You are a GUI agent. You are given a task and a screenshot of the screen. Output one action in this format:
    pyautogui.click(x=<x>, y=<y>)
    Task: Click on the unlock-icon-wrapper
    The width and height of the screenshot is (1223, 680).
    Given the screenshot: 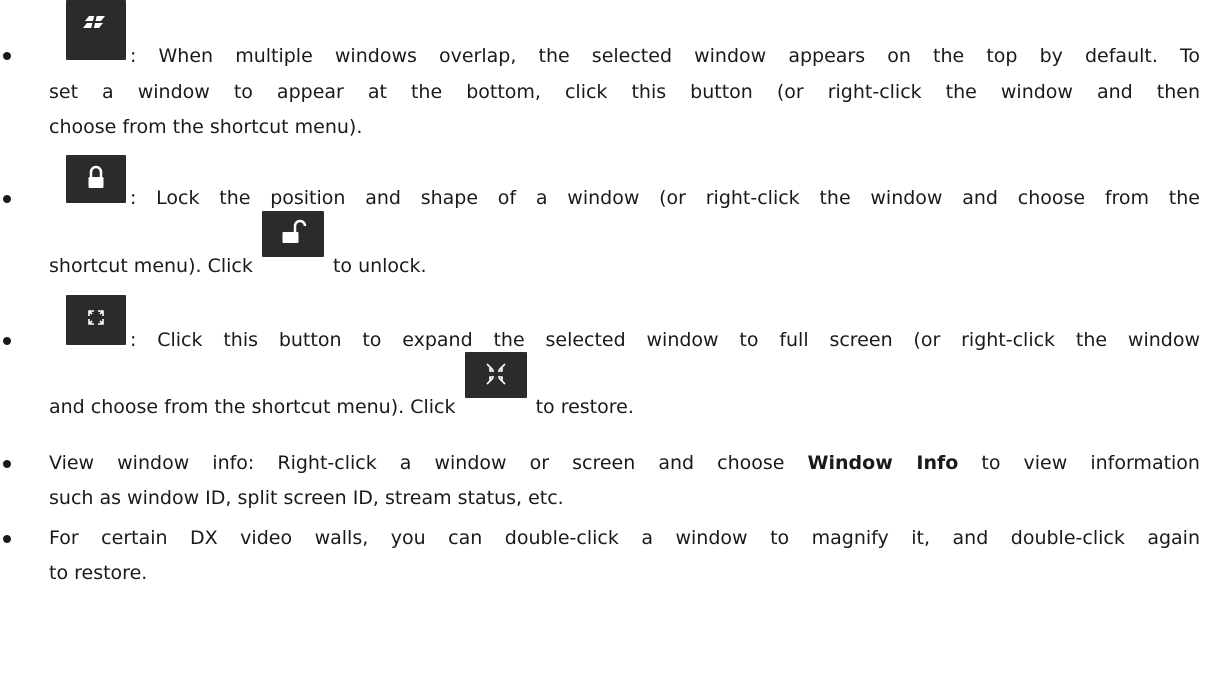 What is the action you would take?
    pyautogui.click(x=292, y=245)
    